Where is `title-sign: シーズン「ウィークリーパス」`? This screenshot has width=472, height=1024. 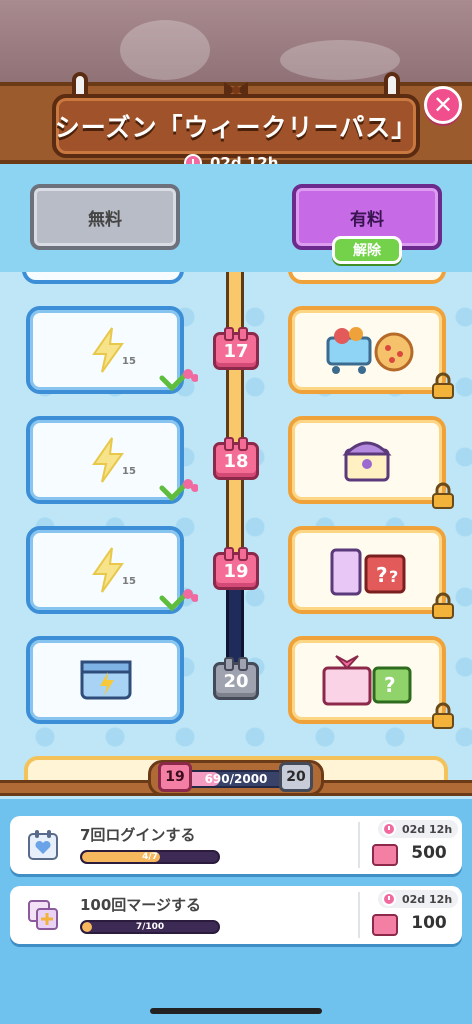
title-sign: シーズン「ウィークリーパス」 is located at coordinates (236, 126).